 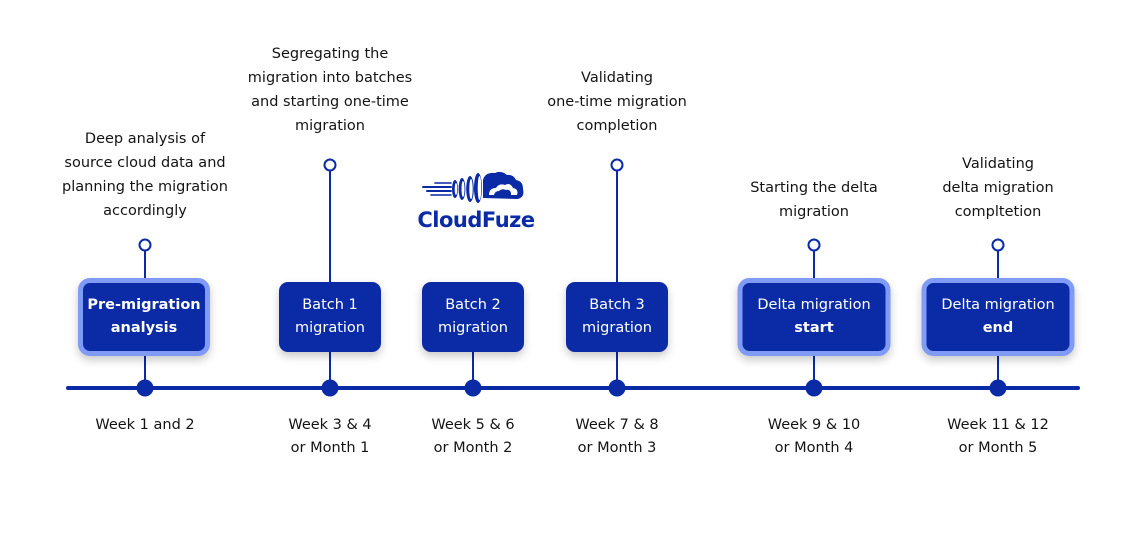 I want to click on milestone-connector, so click(x=473, y=367).